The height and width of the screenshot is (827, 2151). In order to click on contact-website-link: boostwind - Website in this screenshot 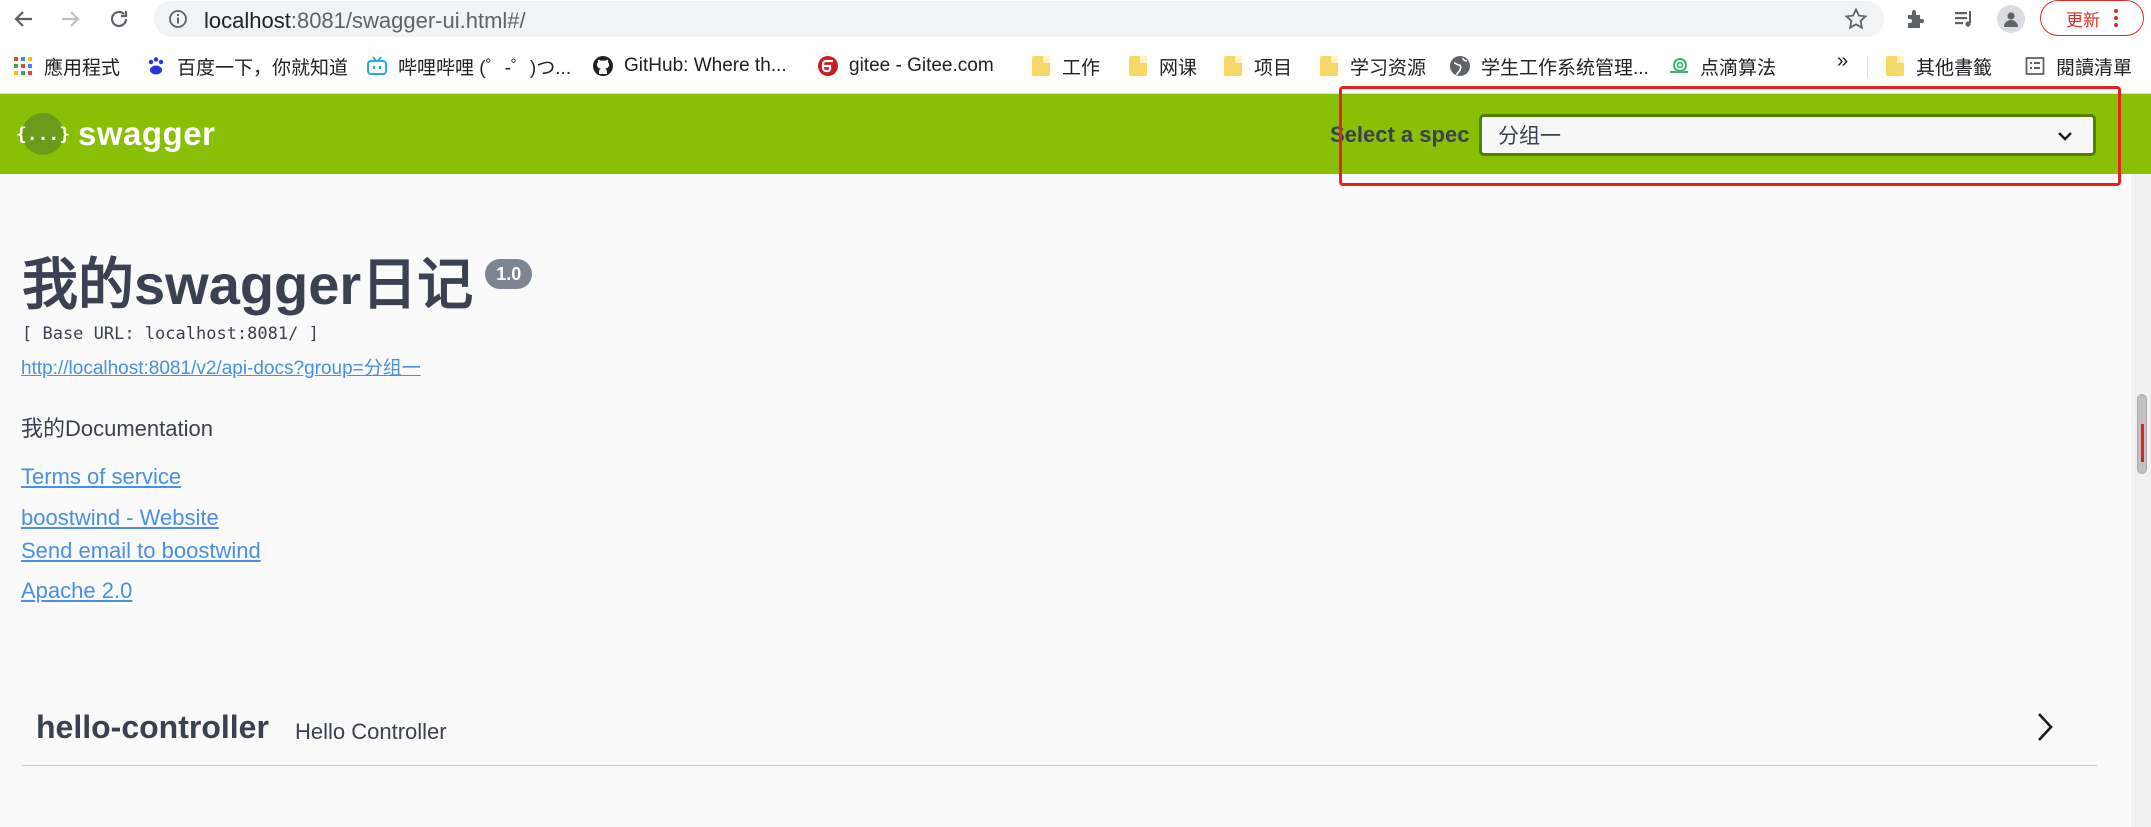, I will do `click(120, 518)`.